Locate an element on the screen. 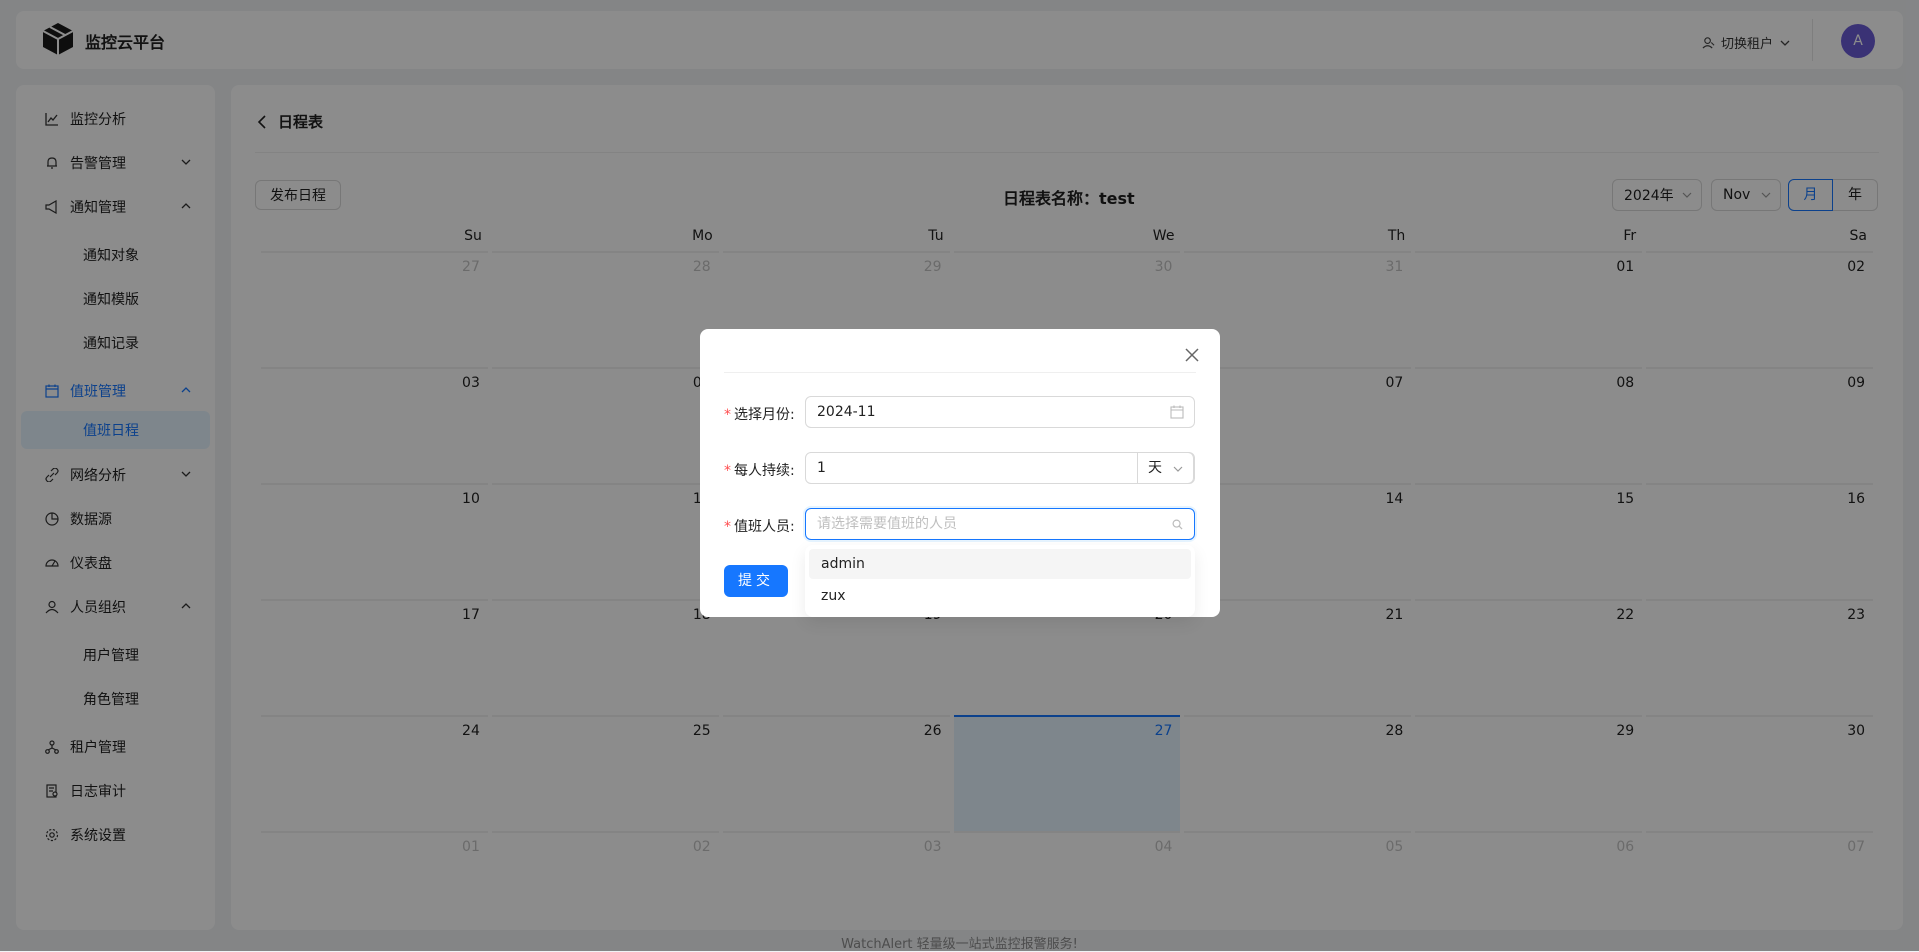 Image resolution: width=1919 pixels, height=952 pixels. chevron-down-icon is located at coordinates (1178, 469).